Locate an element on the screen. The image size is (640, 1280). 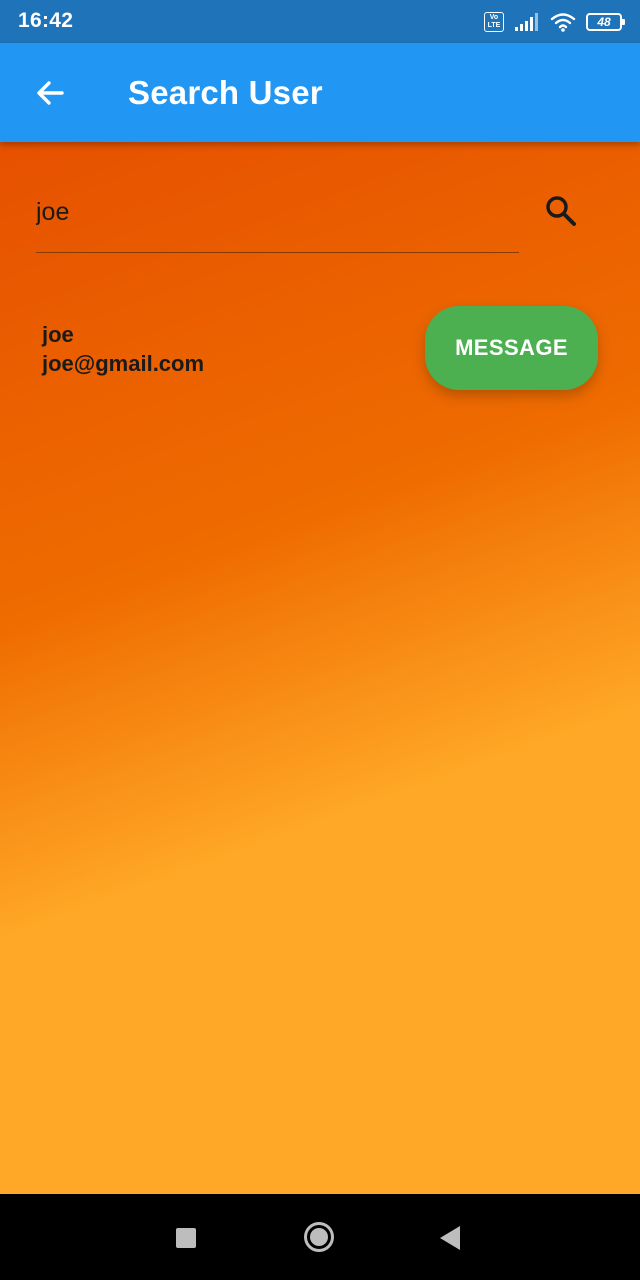
message-button: MESSAGE is located at coordinates (511, 348).